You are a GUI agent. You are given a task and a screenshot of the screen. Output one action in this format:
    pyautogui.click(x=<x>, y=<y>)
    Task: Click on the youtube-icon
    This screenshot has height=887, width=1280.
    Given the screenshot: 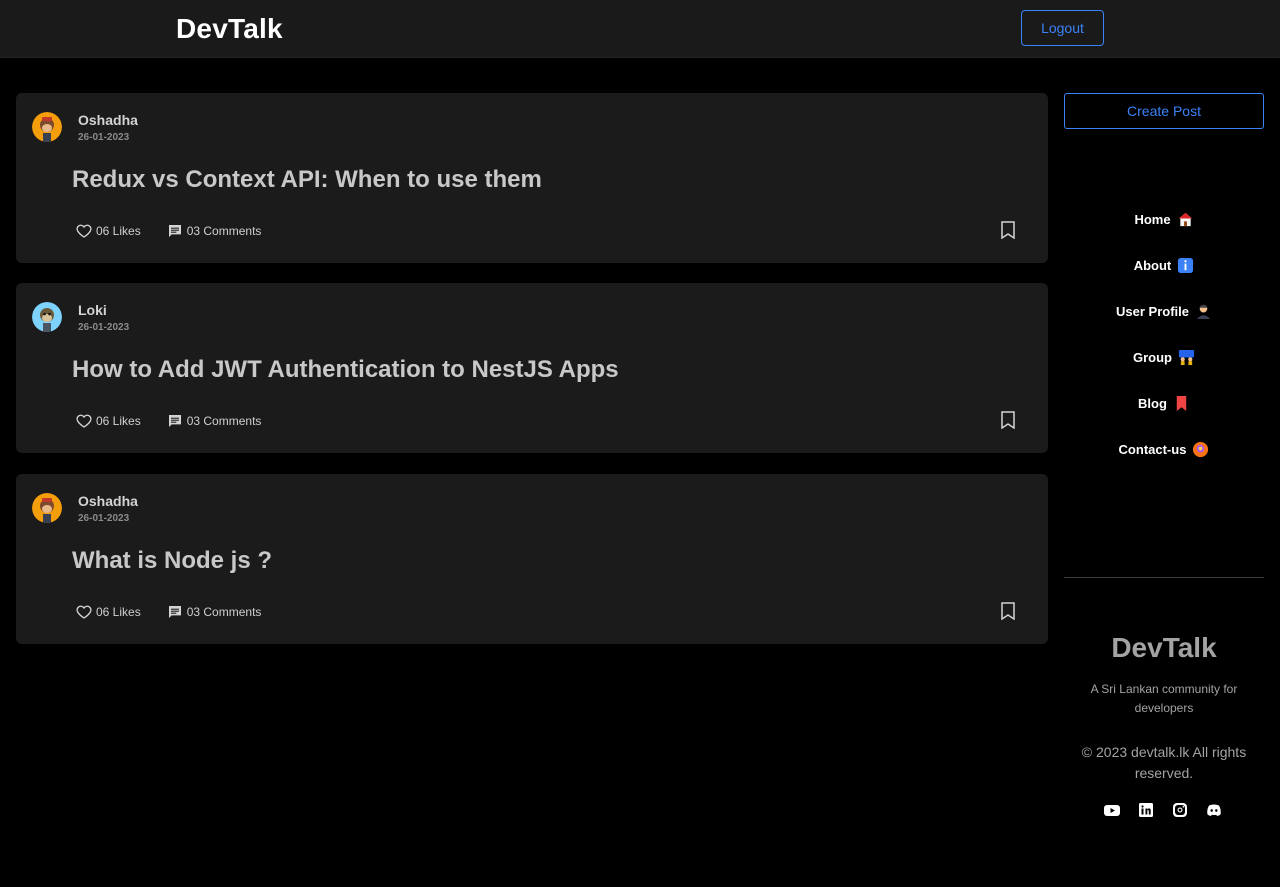 What is the action you would take?
    pyautogui.click(x=1112, y=810)
    